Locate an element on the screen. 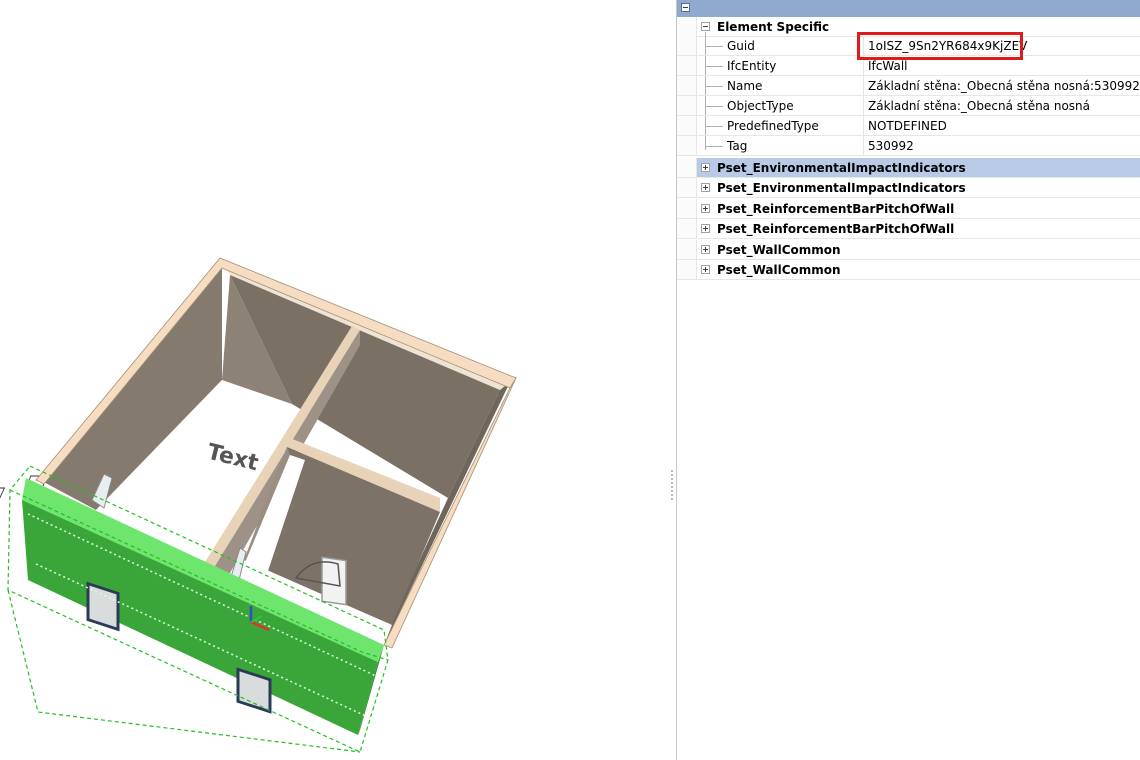 The width and height of the screenshot is (1140, 760). panel-header is located at coordinates (908, 8).